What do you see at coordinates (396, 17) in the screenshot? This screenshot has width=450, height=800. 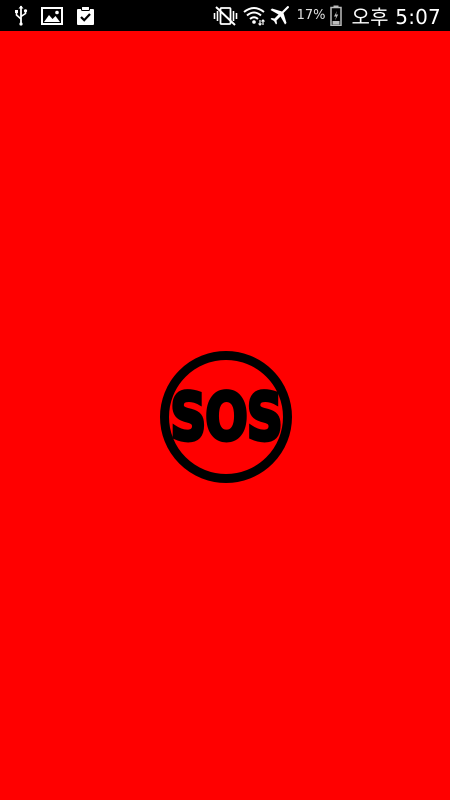 I see `clock-time: 오후 5:07` at bounding box center [396, 17].